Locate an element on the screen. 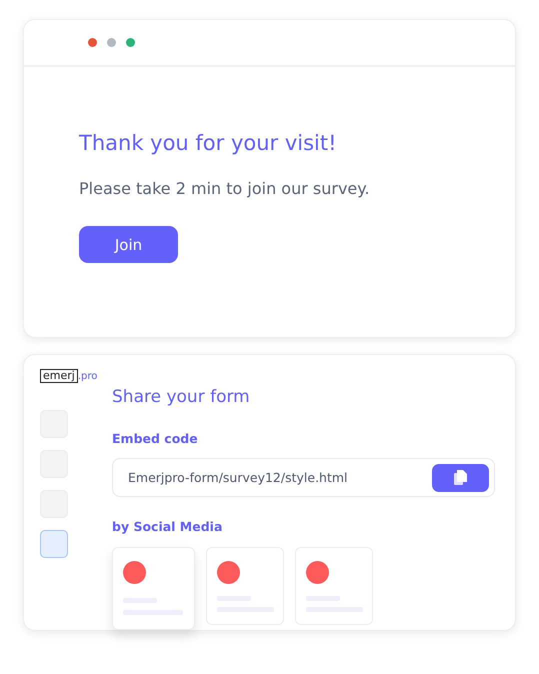 This screenshot has width=539, height=674. copy-icon is located at coordinates (460, 477).